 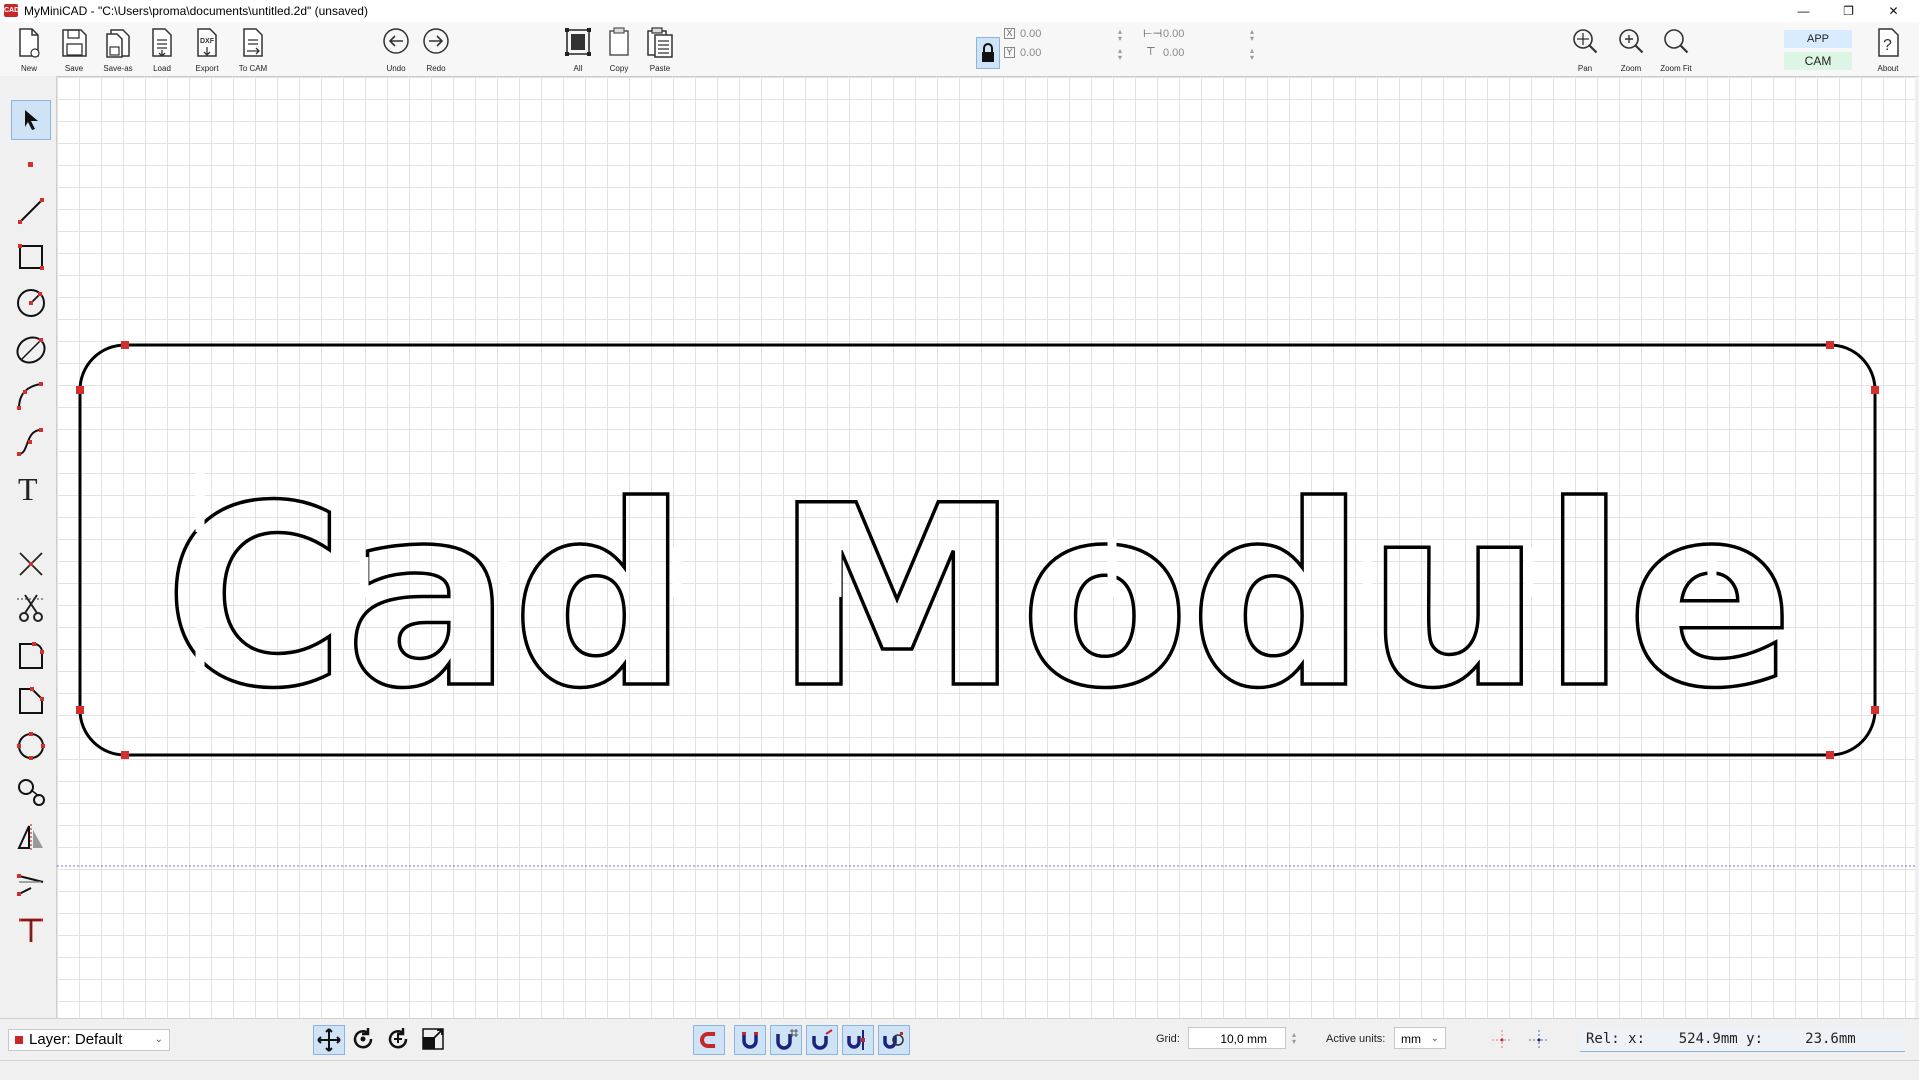 I want to click on ellipse-tool, so click(x=31, y=350).